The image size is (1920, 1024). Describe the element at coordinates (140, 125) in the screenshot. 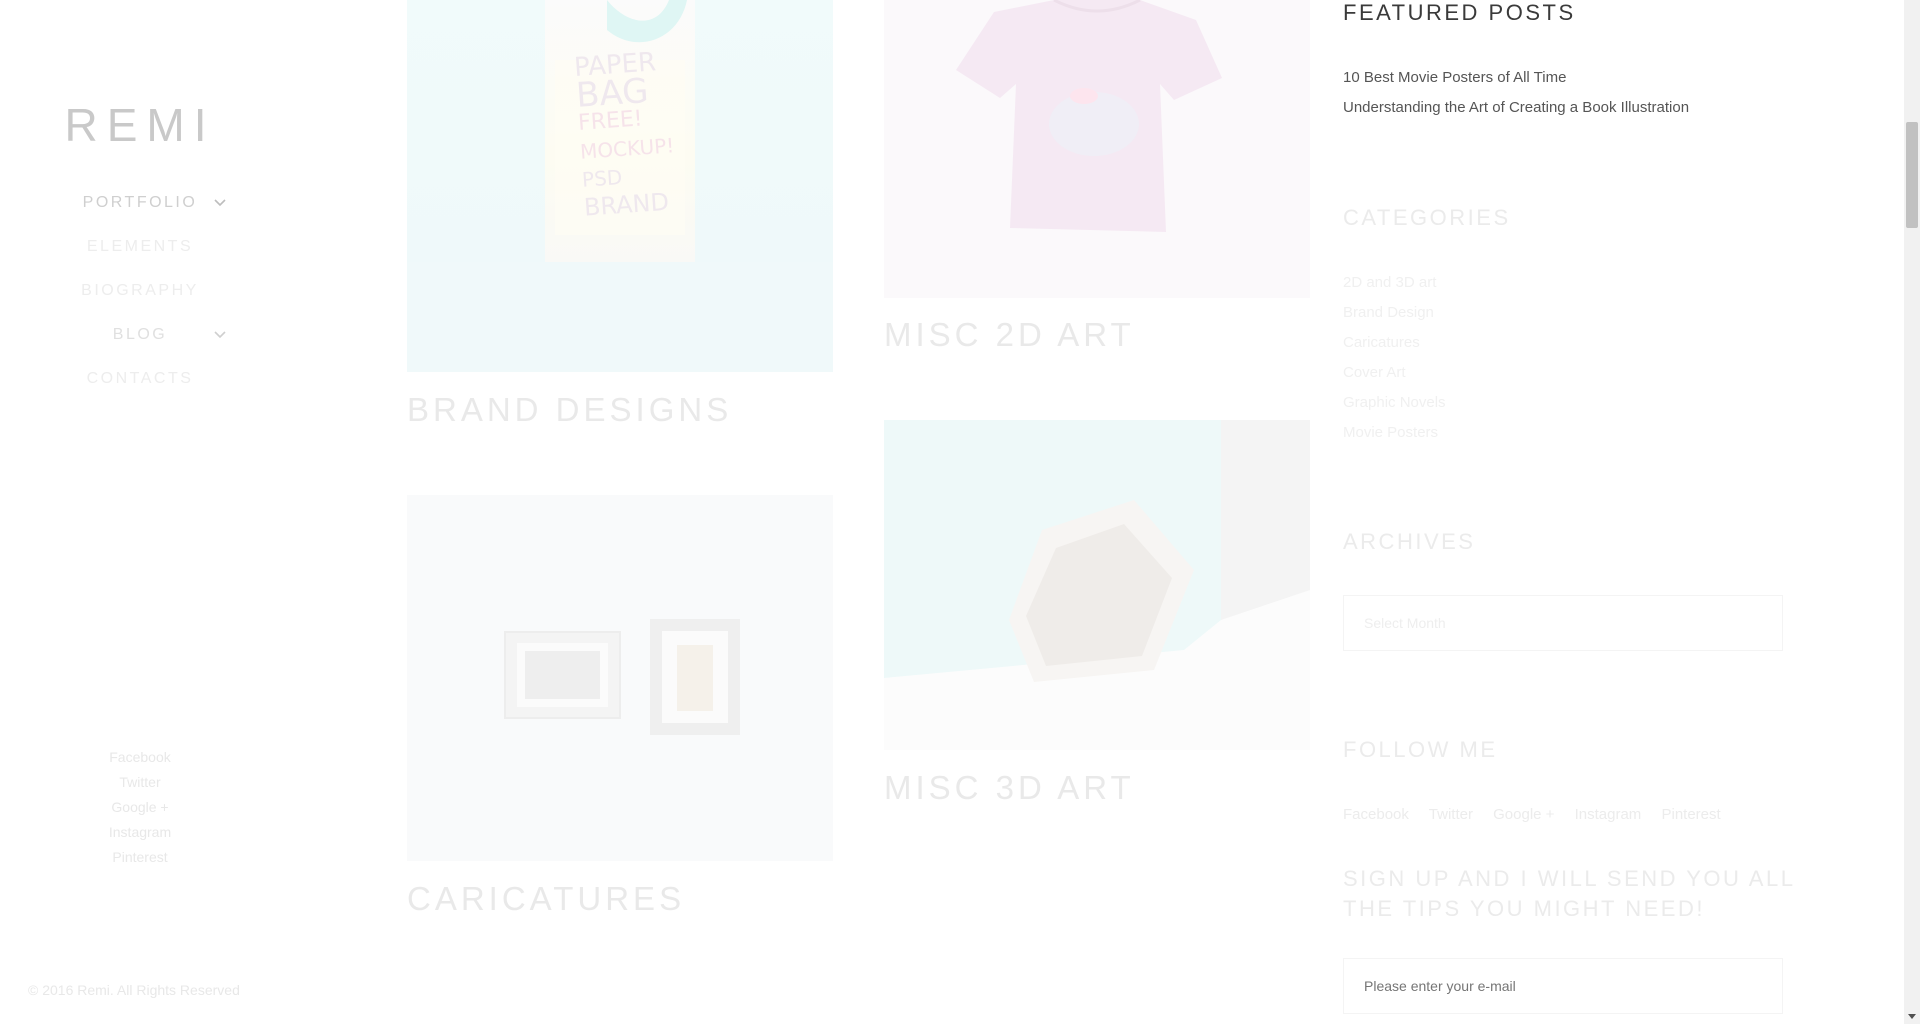

I see `site-logo: REMI` at that location.